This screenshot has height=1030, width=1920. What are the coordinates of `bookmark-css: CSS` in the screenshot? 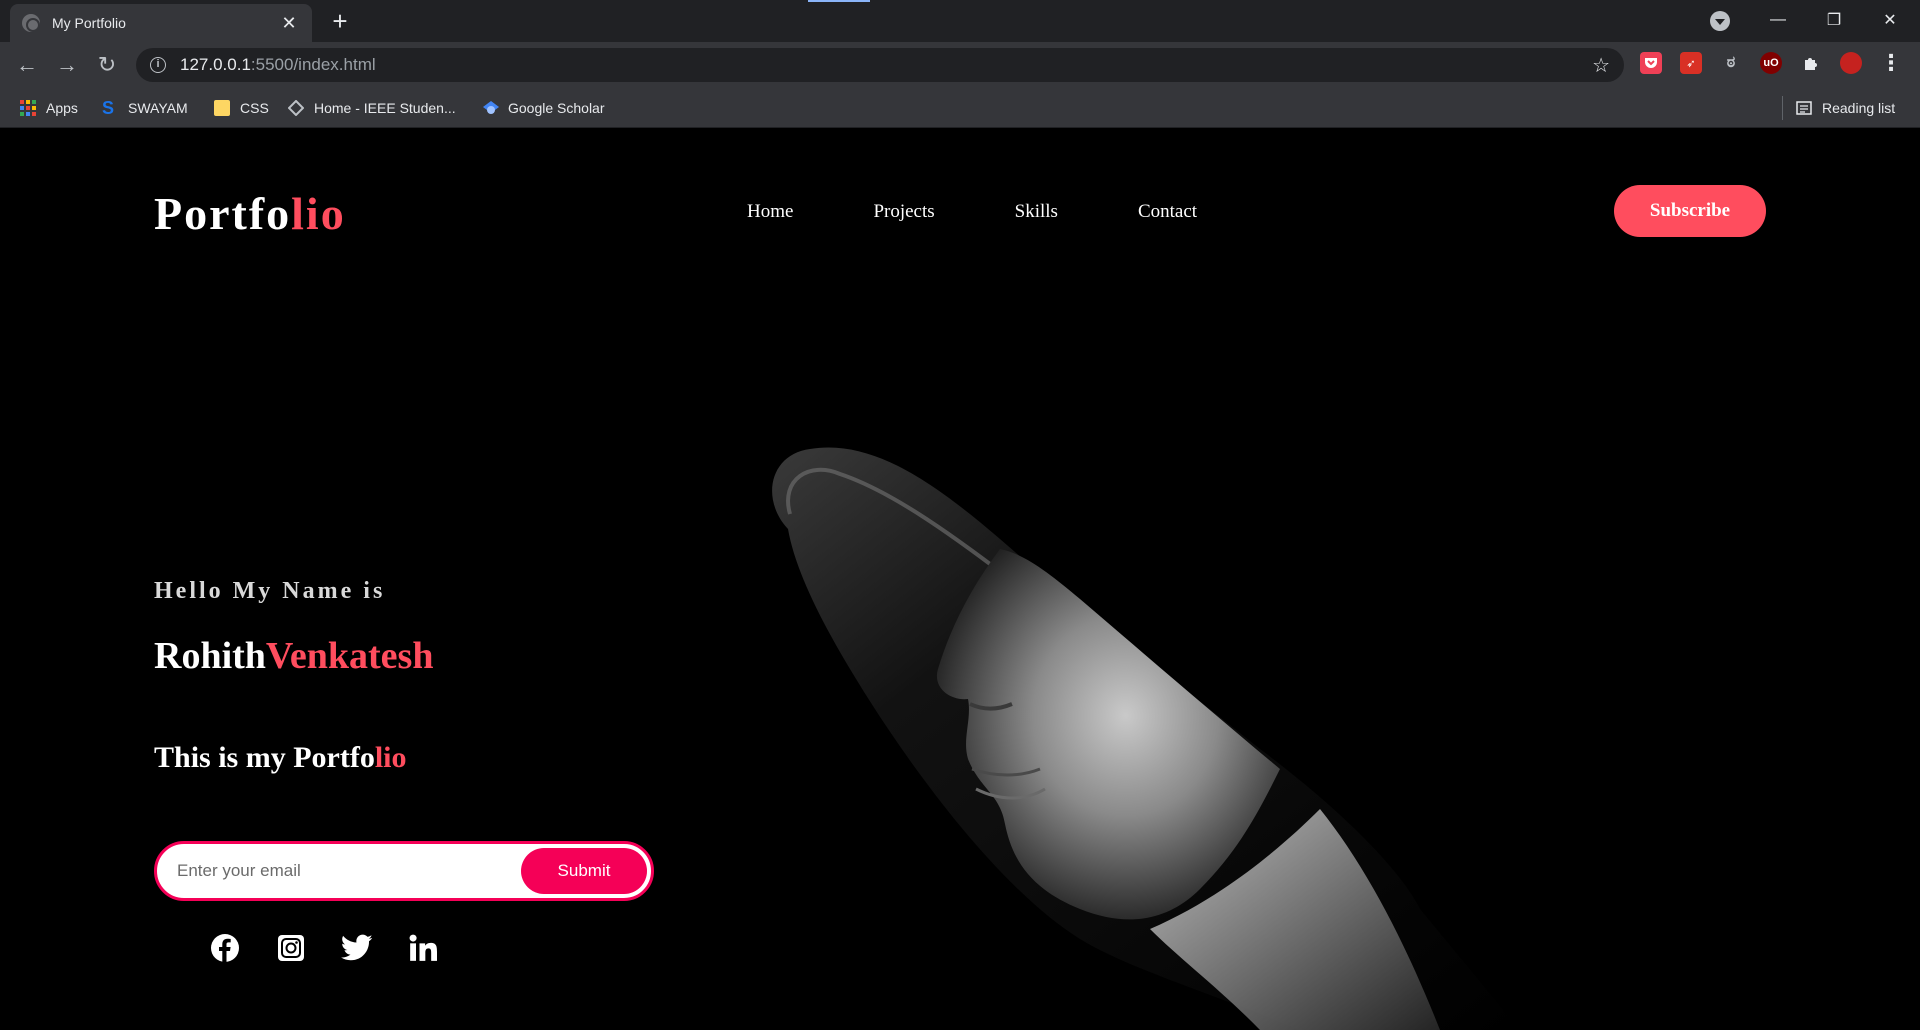 It's located at (241, 108).